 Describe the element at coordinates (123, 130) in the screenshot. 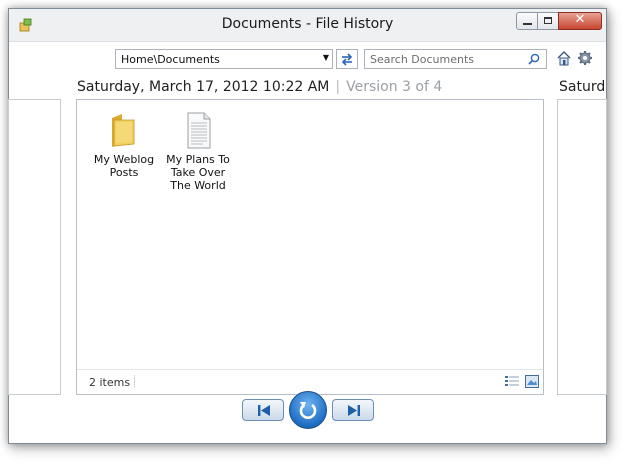

I see `folder-icon` at that location.